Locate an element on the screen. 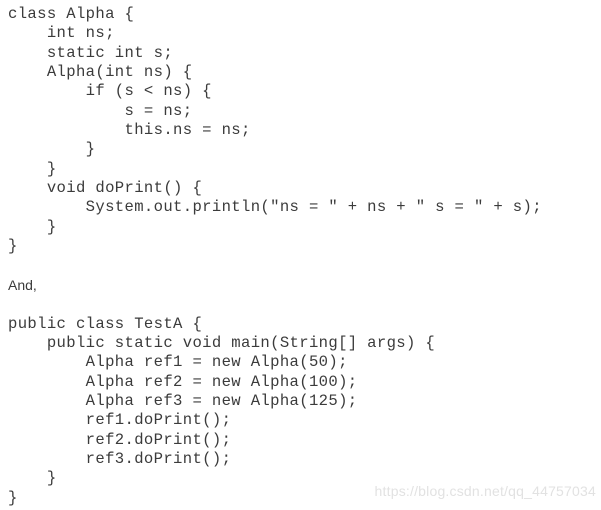  watermark-text: https://blog.csdn.net/qq_44757034 is located at coordinates (485, 491).